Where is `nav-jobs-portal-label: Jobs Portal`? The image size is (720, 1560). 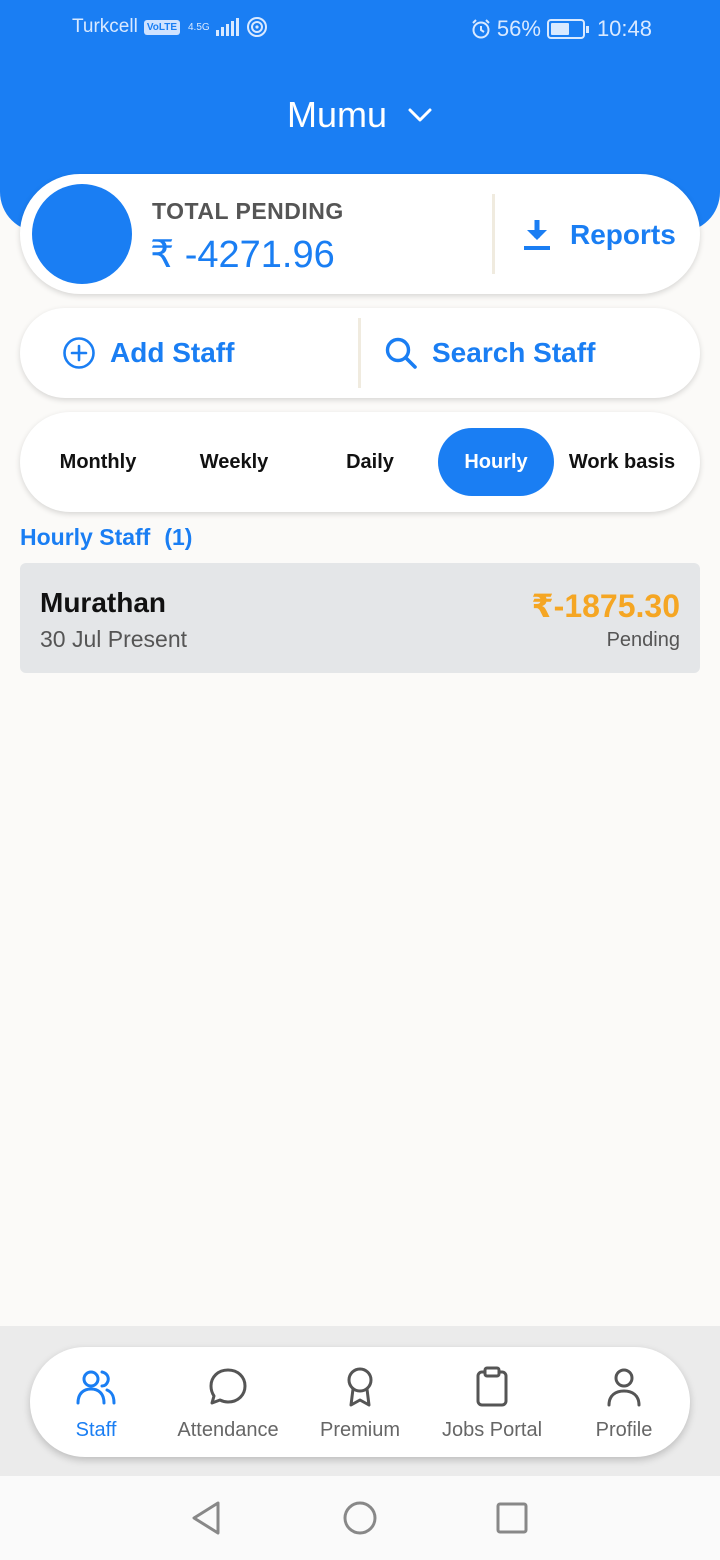
nav-jobs-portal-label: Jobs Portal is located at coordinates (492, 1430).